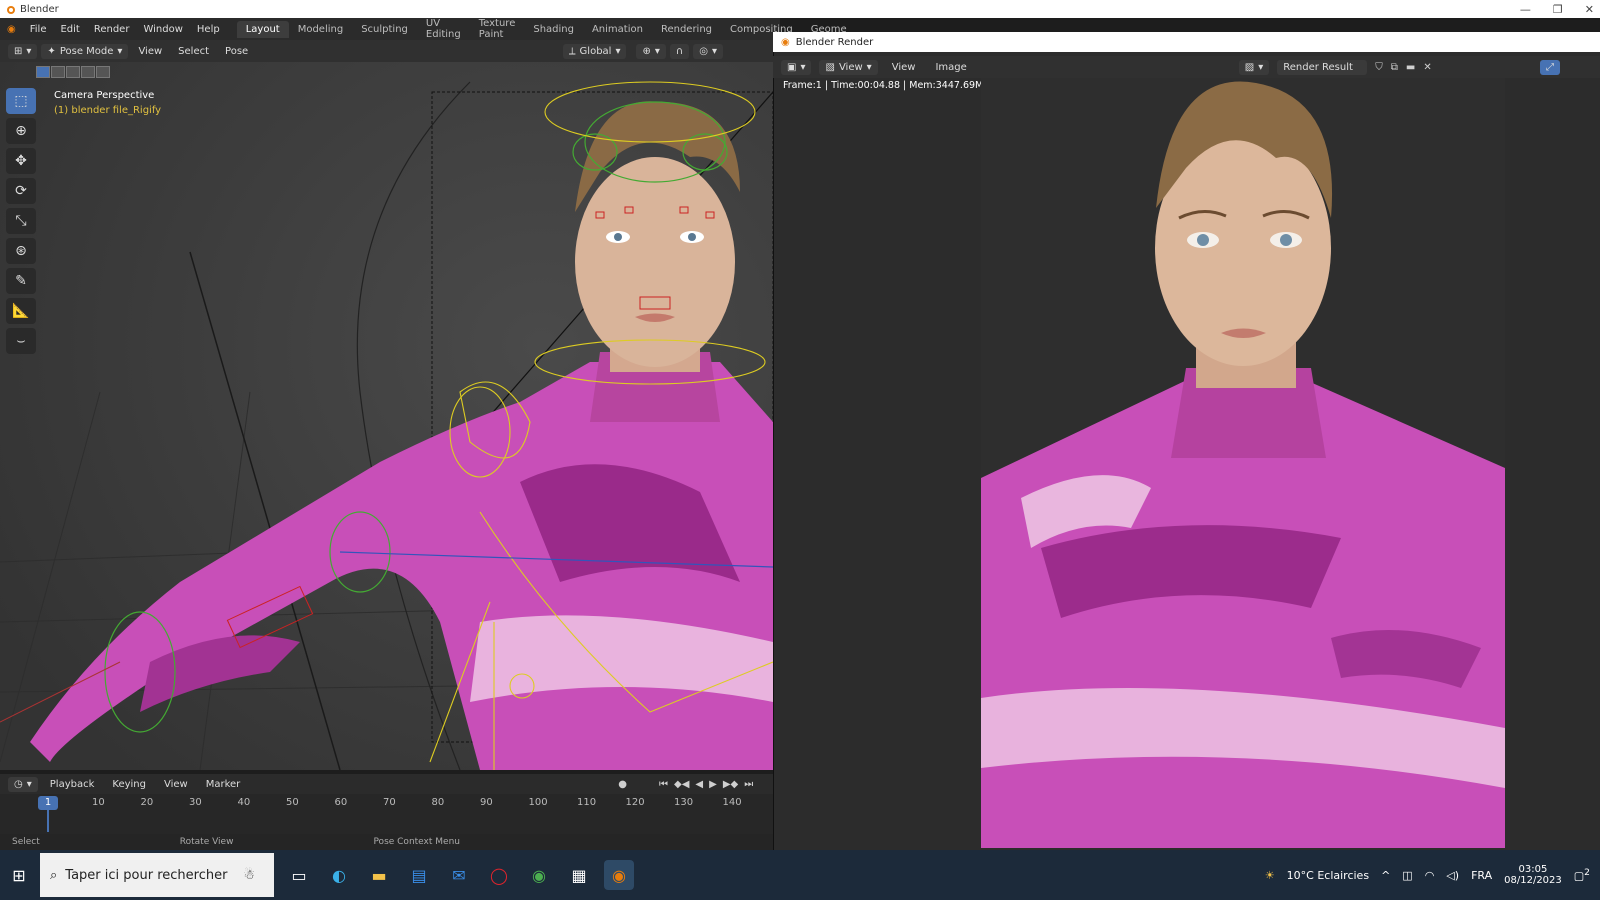  Describe the element at coordinates (1481, 875) in the screenshot. I see `language-indicator: FRA` at that location.